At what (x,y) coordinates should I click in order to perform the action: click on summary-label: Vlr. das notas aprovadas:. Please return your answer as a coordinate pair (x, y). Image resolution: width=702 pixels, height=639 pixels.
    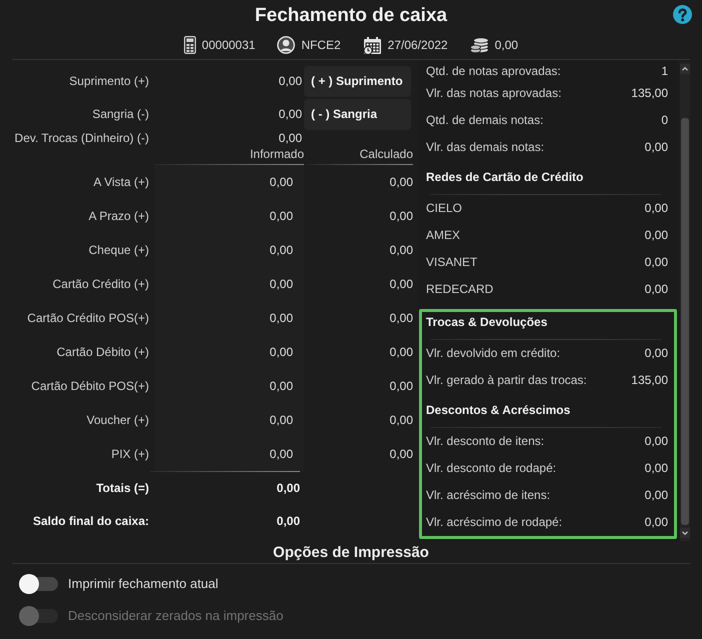
    Looking at the image, I should click on (494, 93).